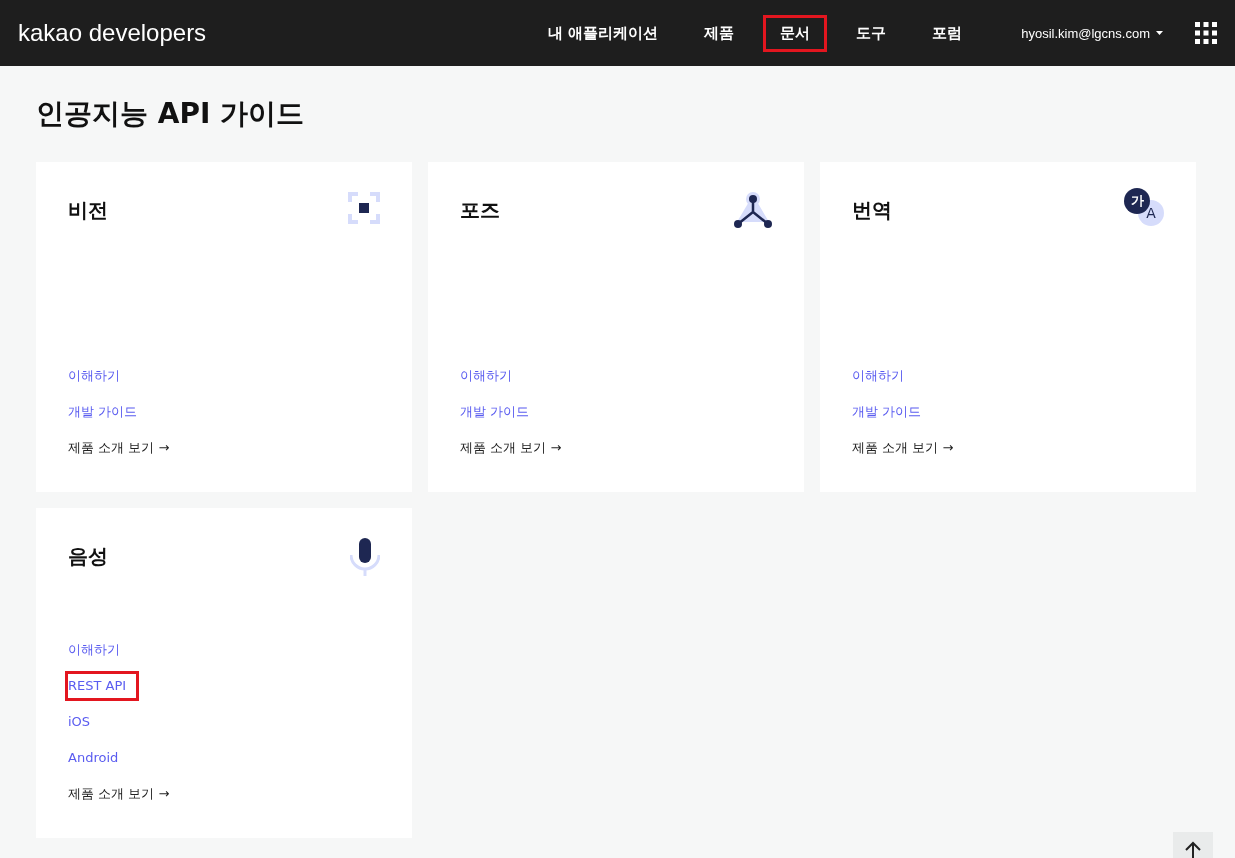  Describe the element at coordinates (480, 210) in the screenshot. I see `card-title: 포즈` at that location.